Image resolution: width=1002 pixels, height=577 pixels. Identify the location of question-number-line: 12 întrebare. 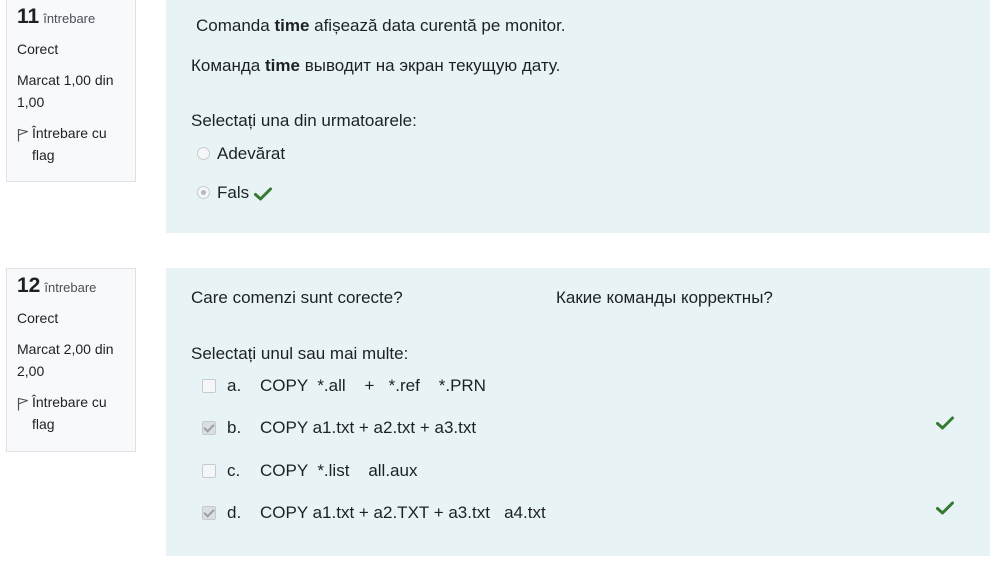
(71, 287).